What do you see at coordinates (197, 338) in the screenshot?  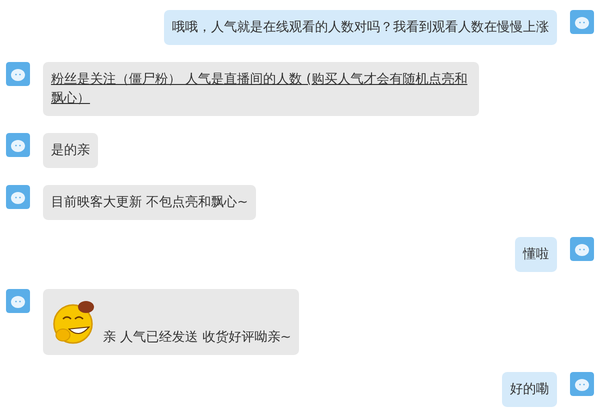 I see `message-text: 亲 人气已经发送 收货好评呦亲~` at bounding box center [197, 338].